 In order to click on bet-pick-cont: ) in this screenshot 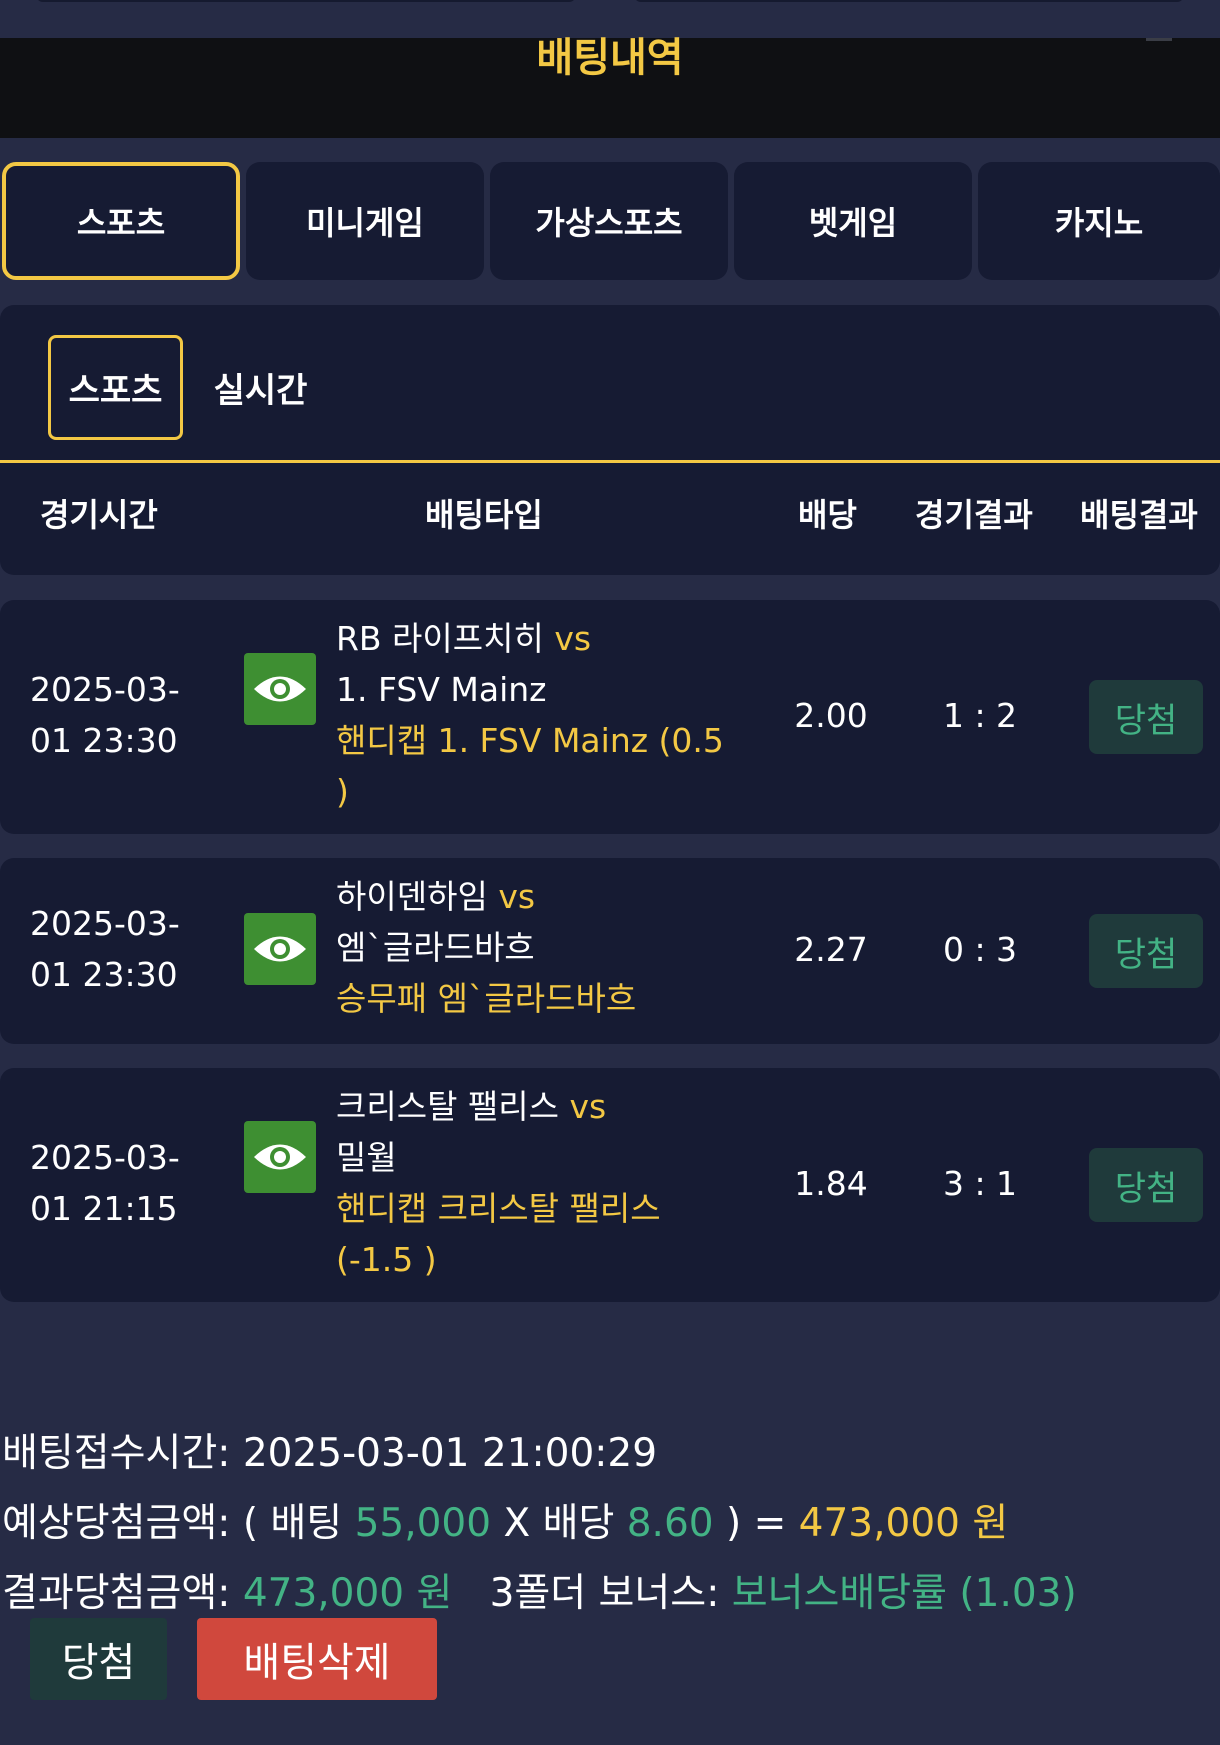, I will do `click(342, 791)`.